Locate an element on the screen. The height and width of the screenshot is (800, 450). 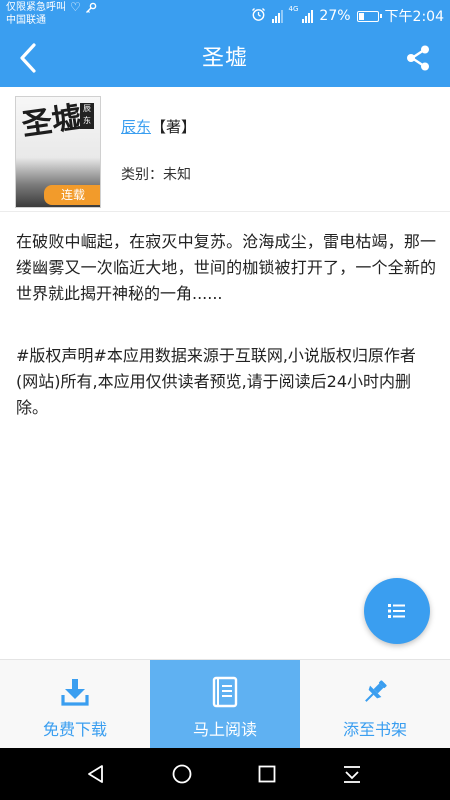
add-to-shelf-button: 添至书架 is located at coordinates (375, 704).